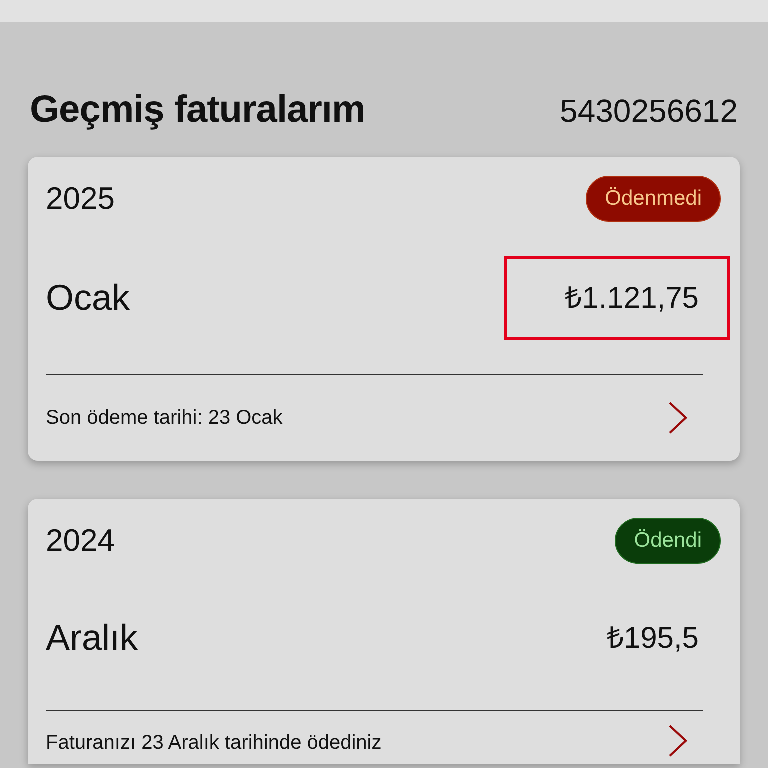 Image resolution: width=768 pixels, height=768 pixels. What do you see at coordinates (653, 199) in the screenshot?
I see `status-badge: Ödenmedi` at bounding box center [653, 199].